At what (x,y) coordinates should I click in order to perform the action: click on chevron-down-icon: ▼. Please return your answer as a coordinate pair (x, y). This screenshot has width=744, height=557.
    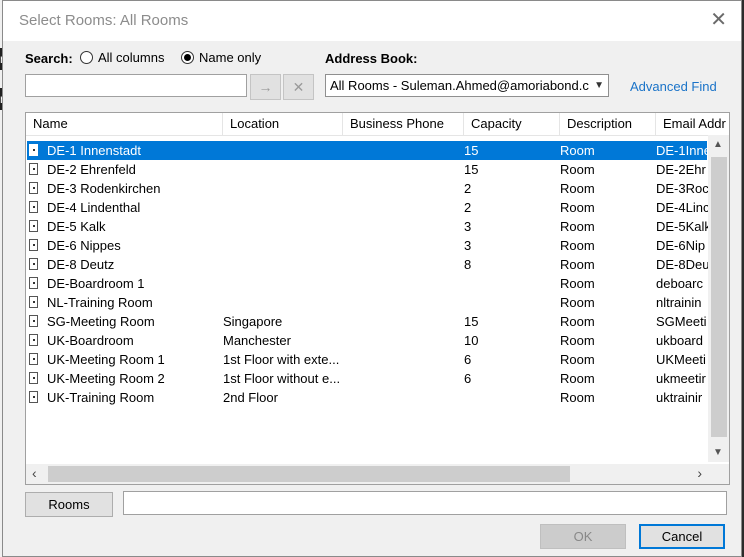
    Looking at the image, I should click on (599, 85).